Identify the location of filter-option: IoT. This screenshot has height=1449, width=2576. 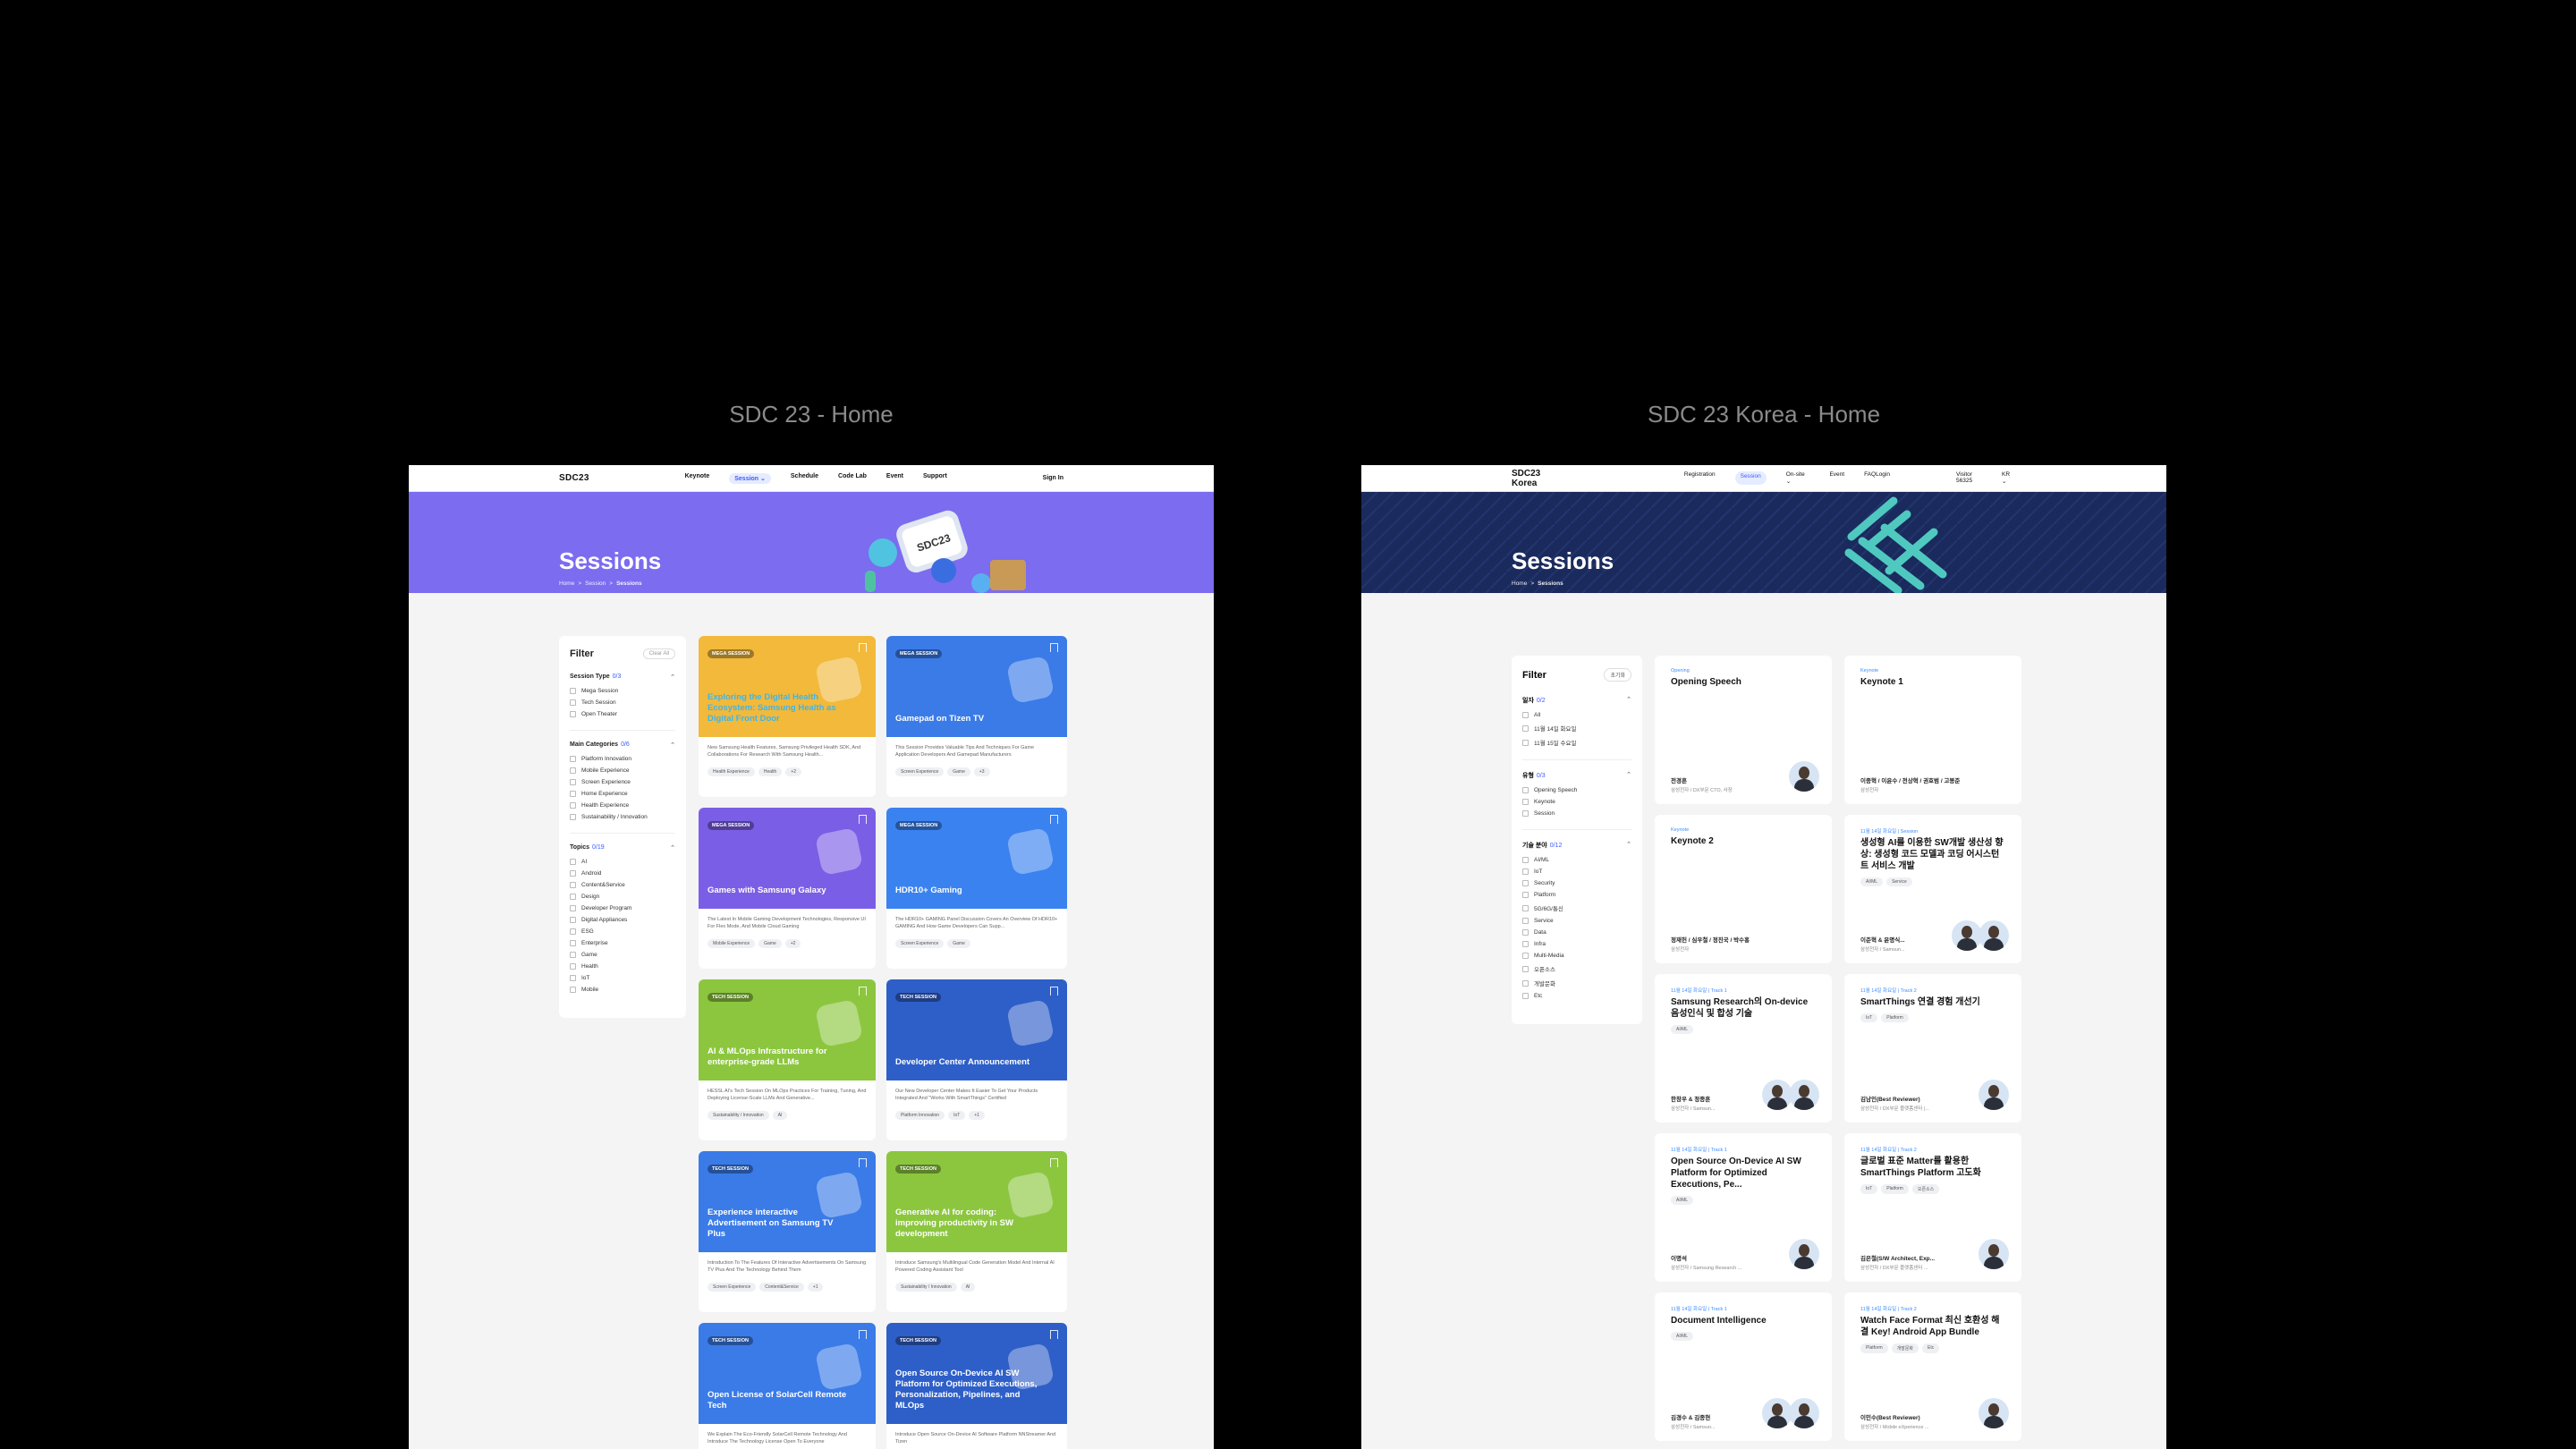
(1576, 872).